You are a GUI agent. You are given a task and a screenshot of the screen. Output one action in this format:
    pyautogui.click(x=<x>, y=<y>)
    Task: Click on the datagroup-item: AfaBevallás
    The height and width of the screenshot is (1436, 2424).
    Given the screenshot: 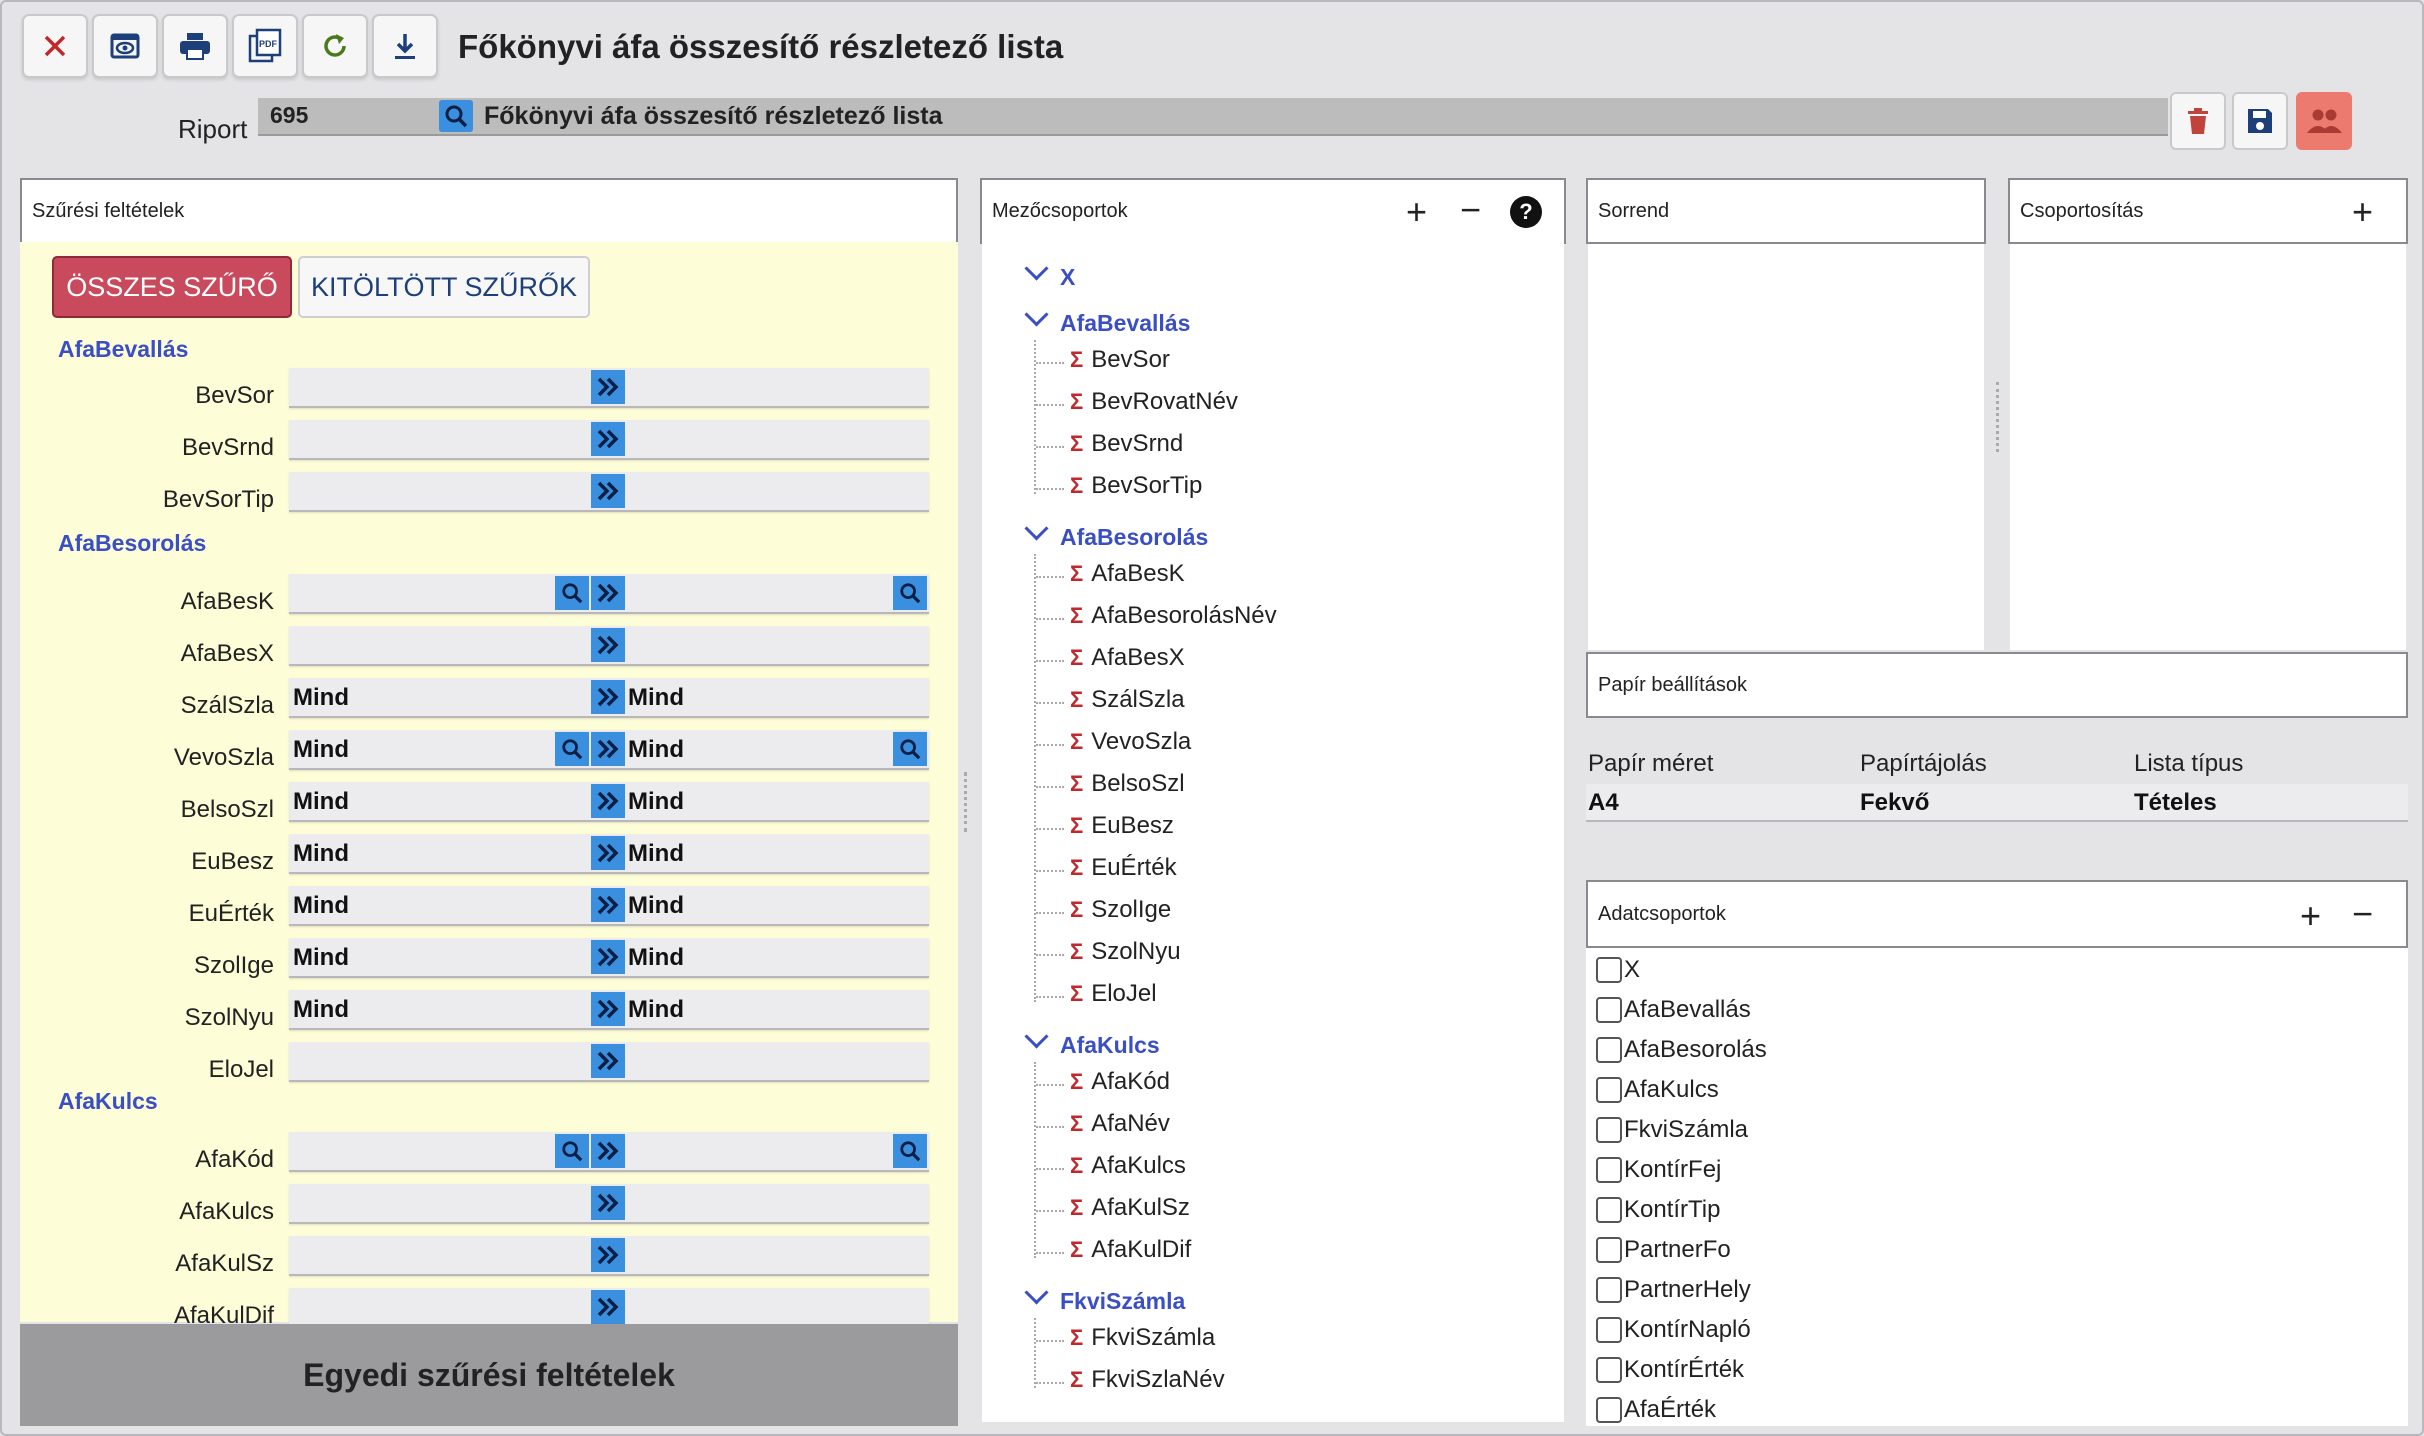 What is the action you would take?
    pyautogui.click(x=1673, y=1010)
    